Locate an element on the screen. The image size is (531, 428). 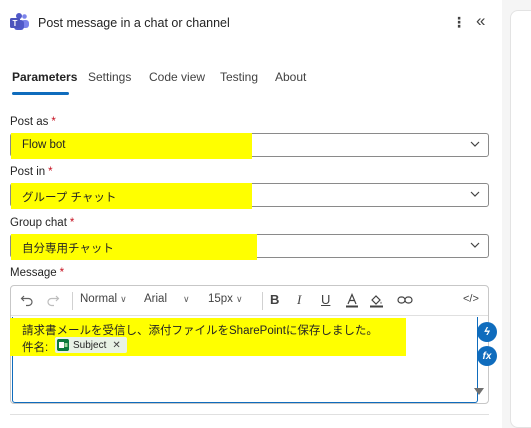
underline-button: U is located at coordinates (325, 299).